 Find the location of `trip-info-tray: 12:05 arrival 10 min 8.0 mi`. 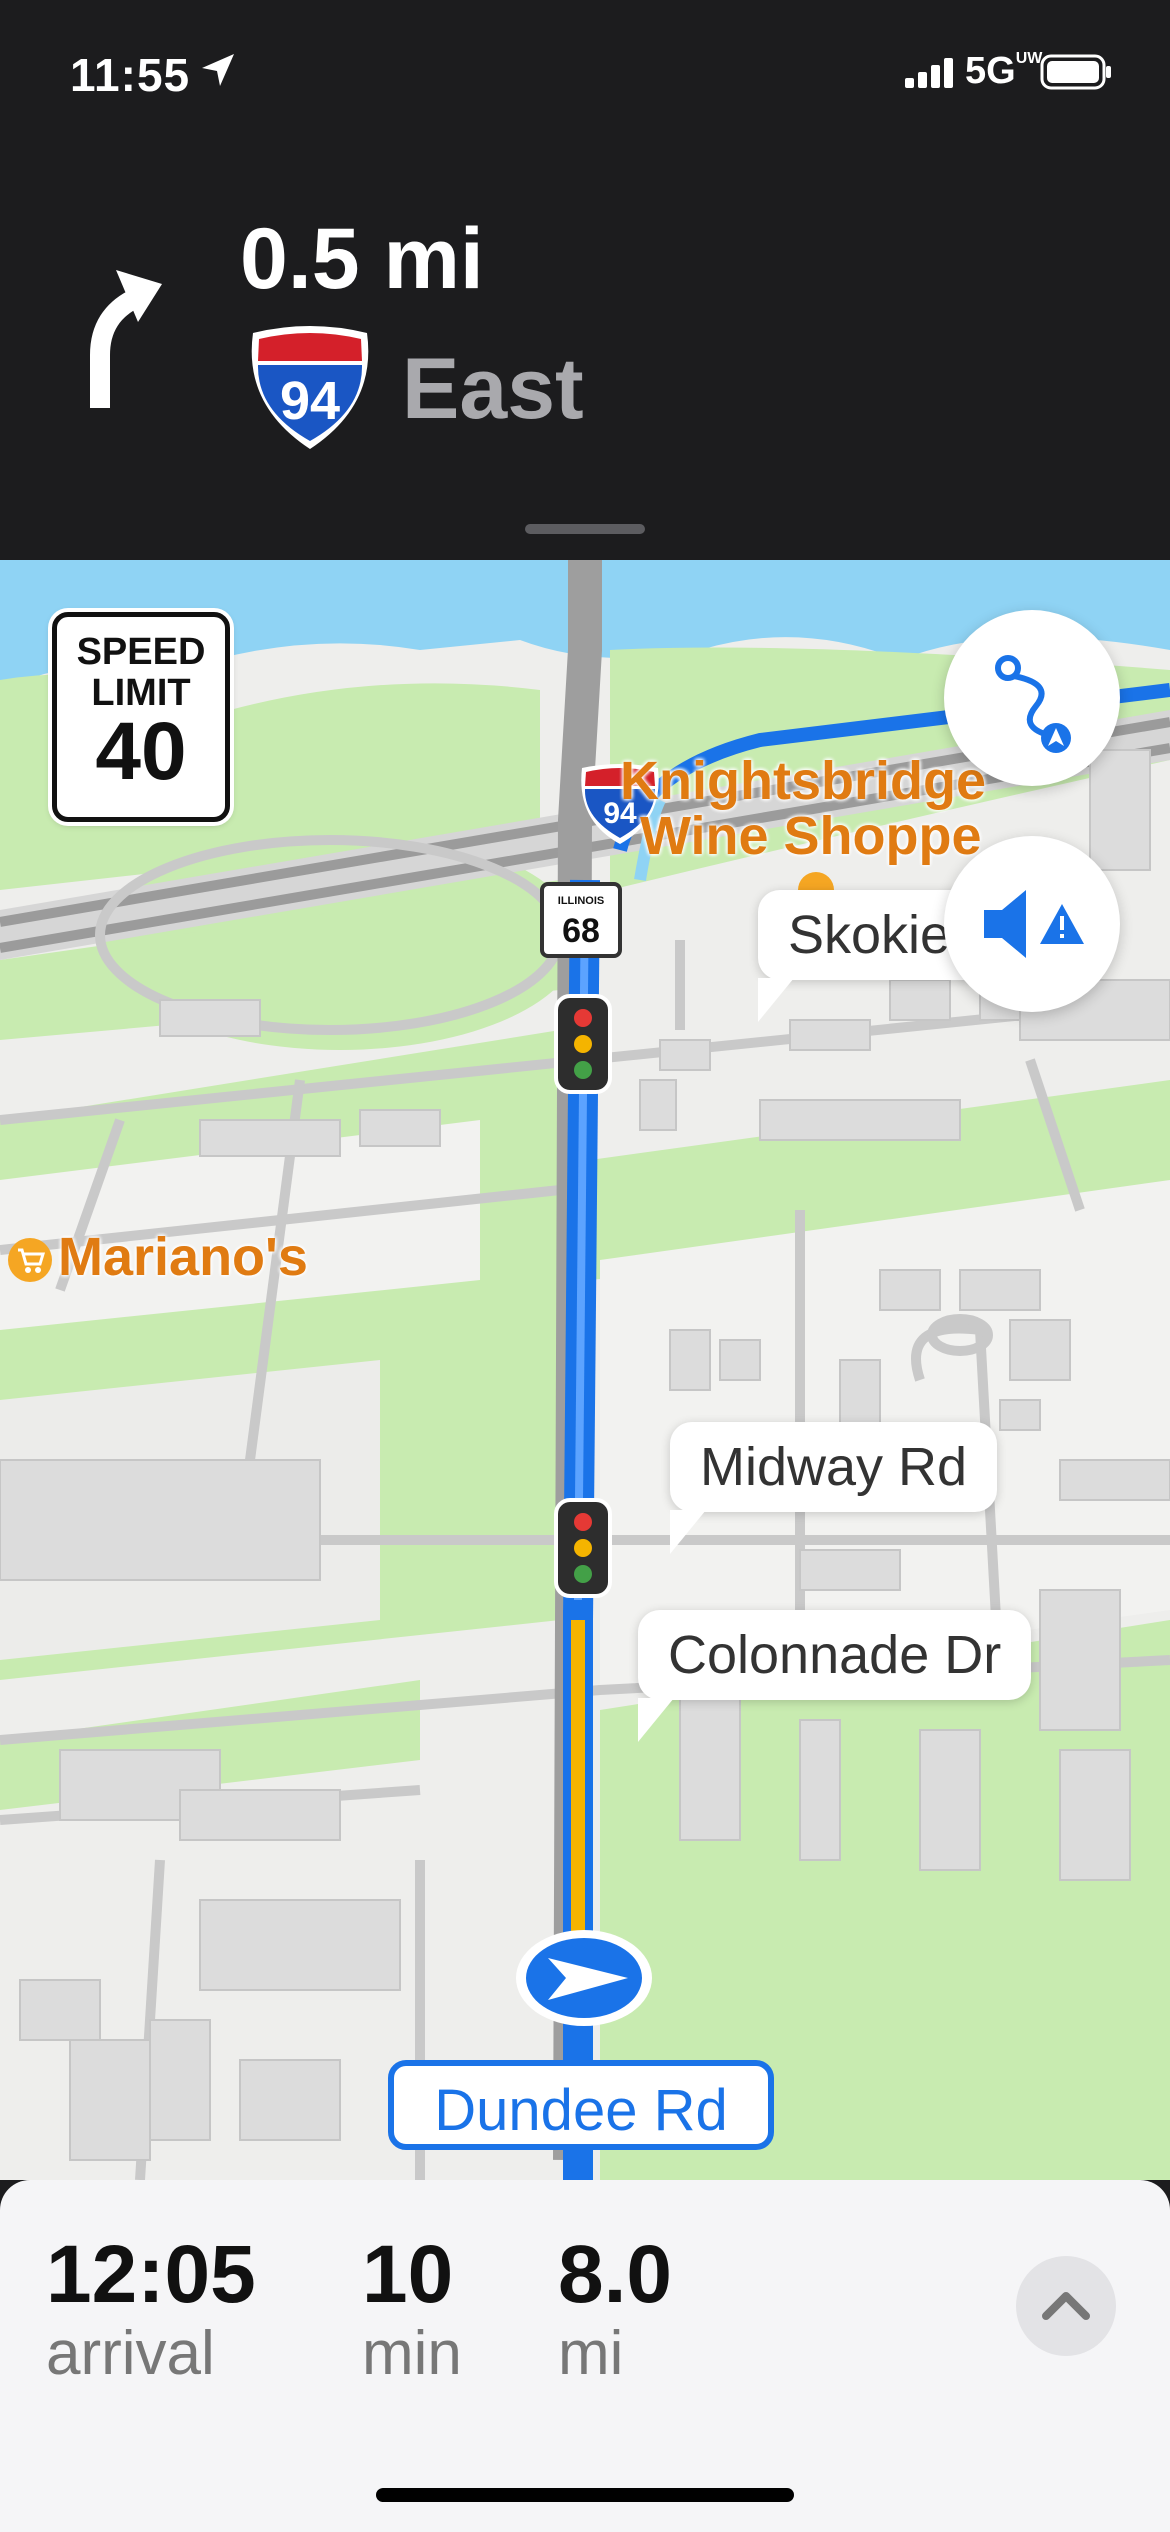

trip-info-tray: 12:05 arrival 10 min 8.0 mi is located at coordinates (585, 2356).